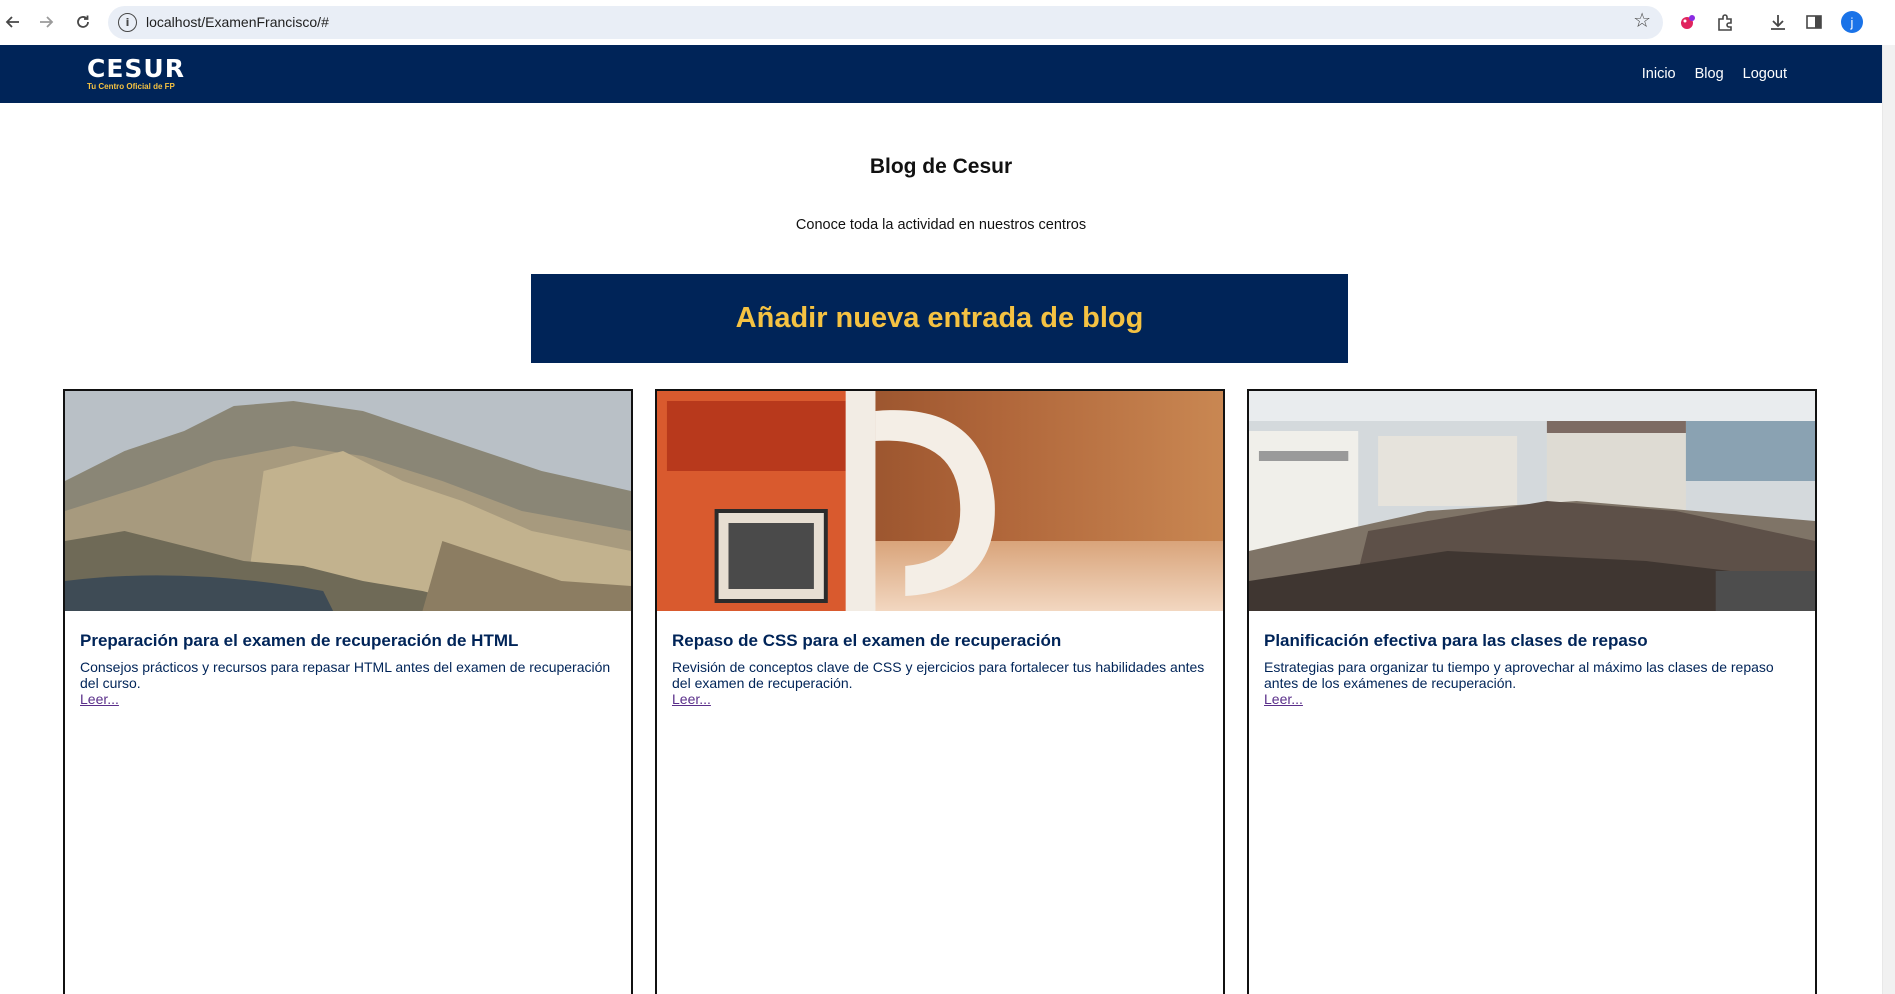  I want to click on forward-arrow-icon, so click(46, 22).